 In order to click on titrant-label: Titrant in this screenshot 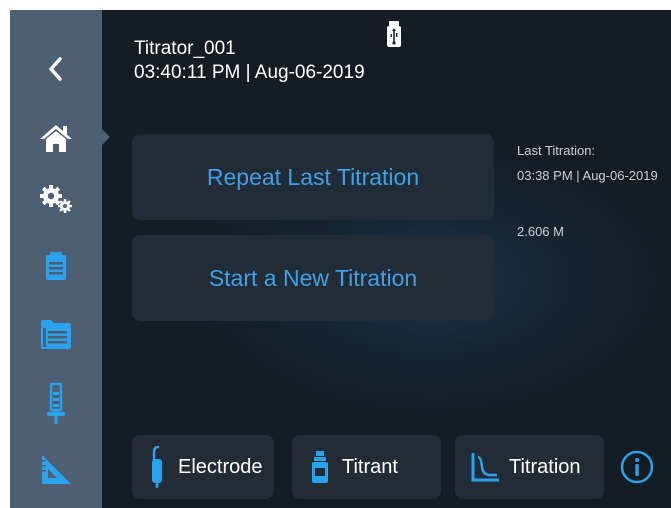, I will do `click(370, 466)`.